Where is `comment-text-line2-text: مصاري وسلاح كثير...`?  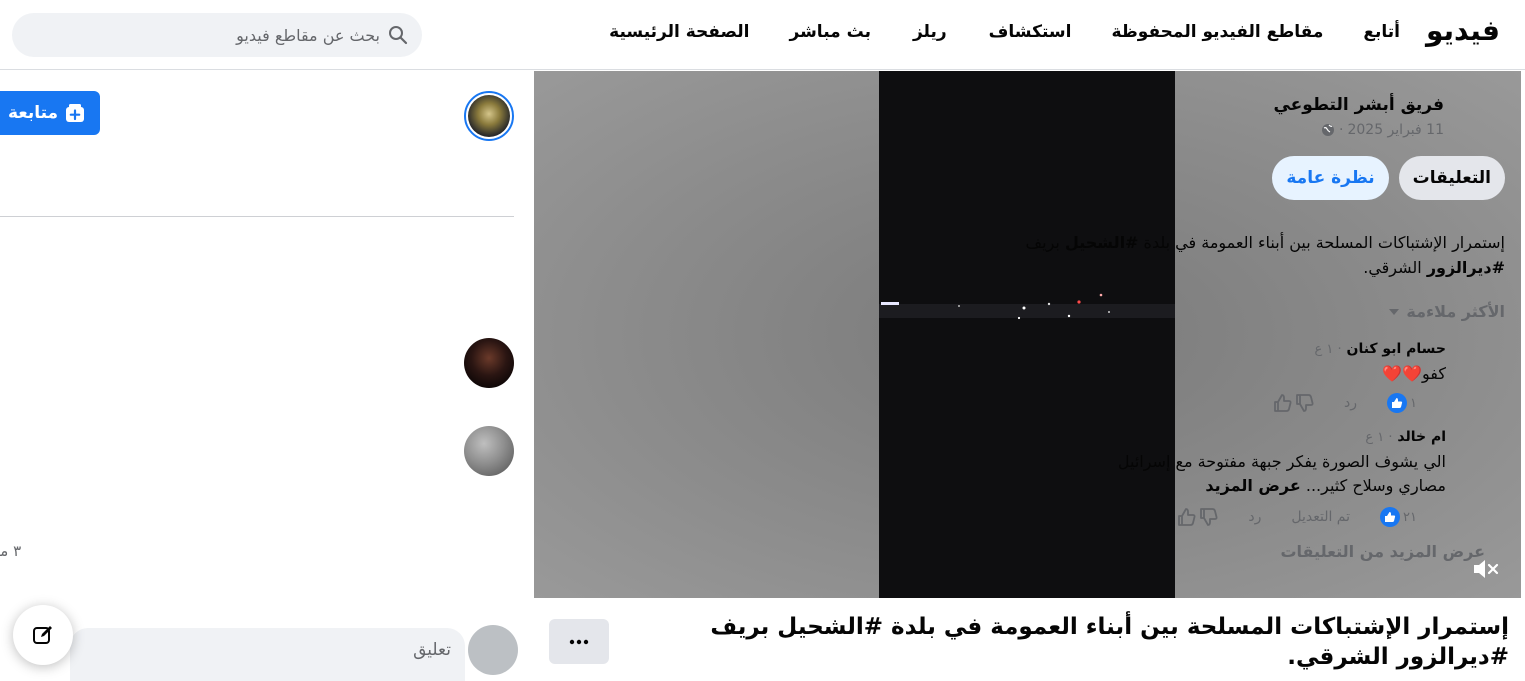 comment-text-line2-text: مصاري وسلاح كثير... is located at coordinates (1373, 485).